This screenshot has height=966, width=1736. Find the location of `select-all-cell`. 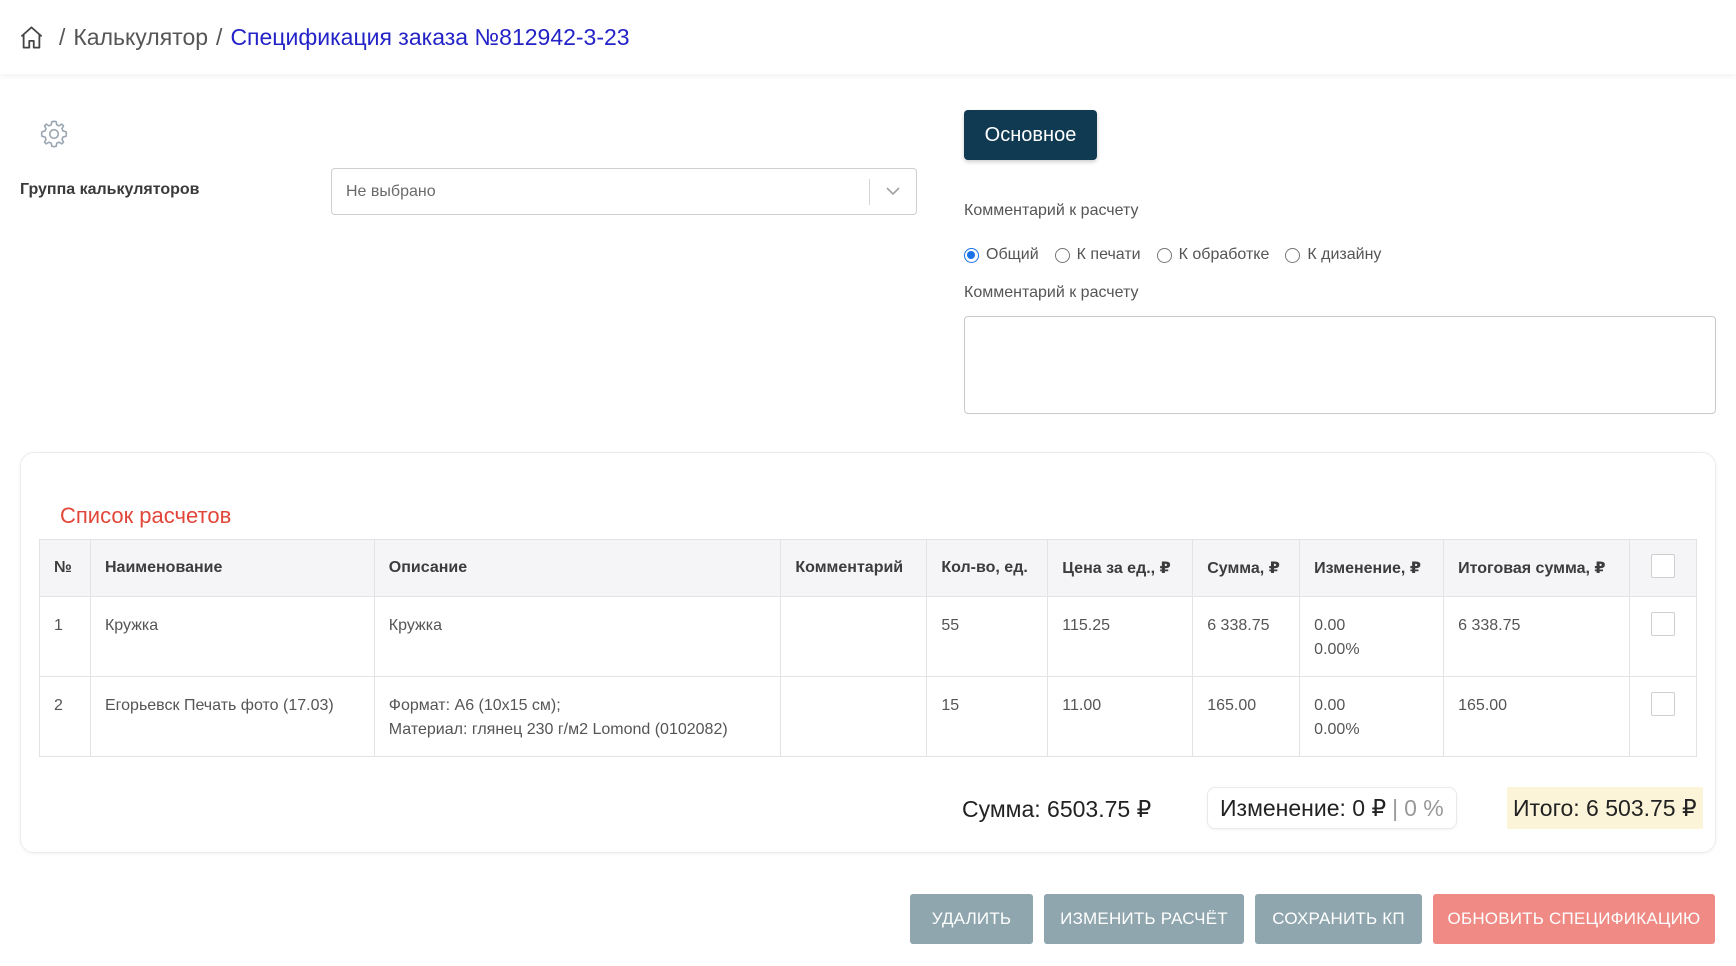

select-all-cell is located at coordinates (1663, 568).